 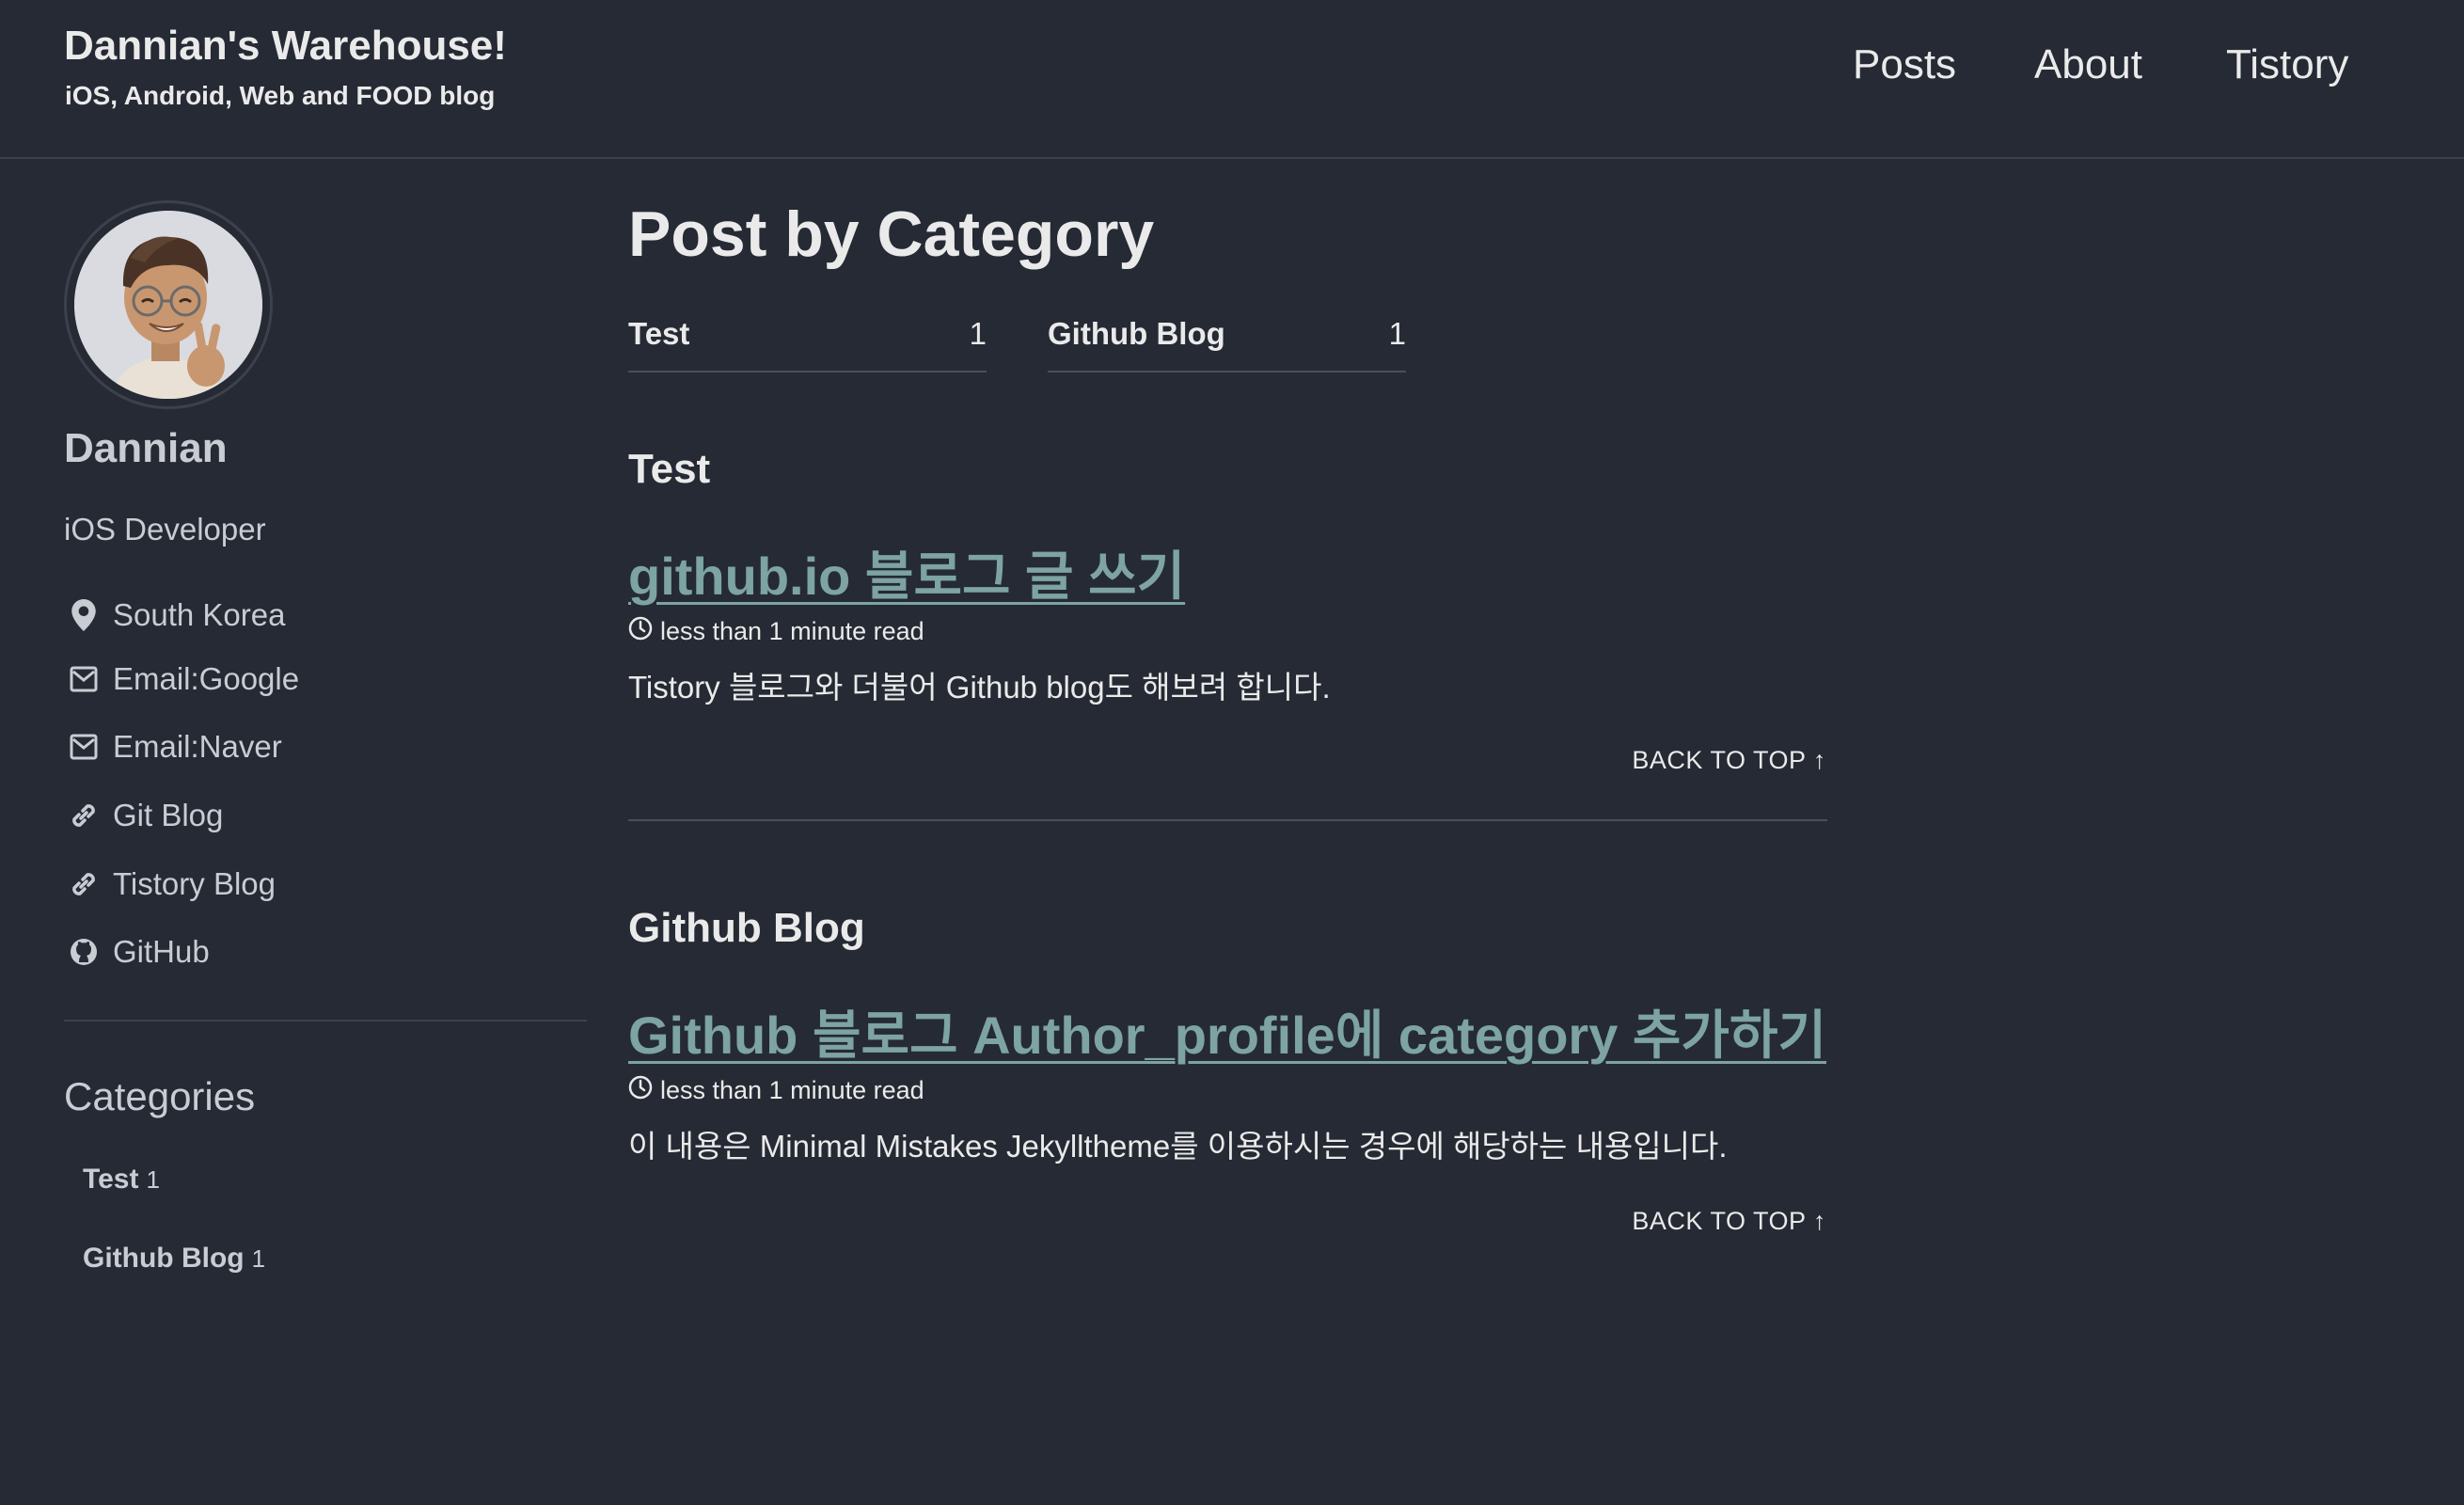 I want to click on avatar-image, so click(x=168, y=305).